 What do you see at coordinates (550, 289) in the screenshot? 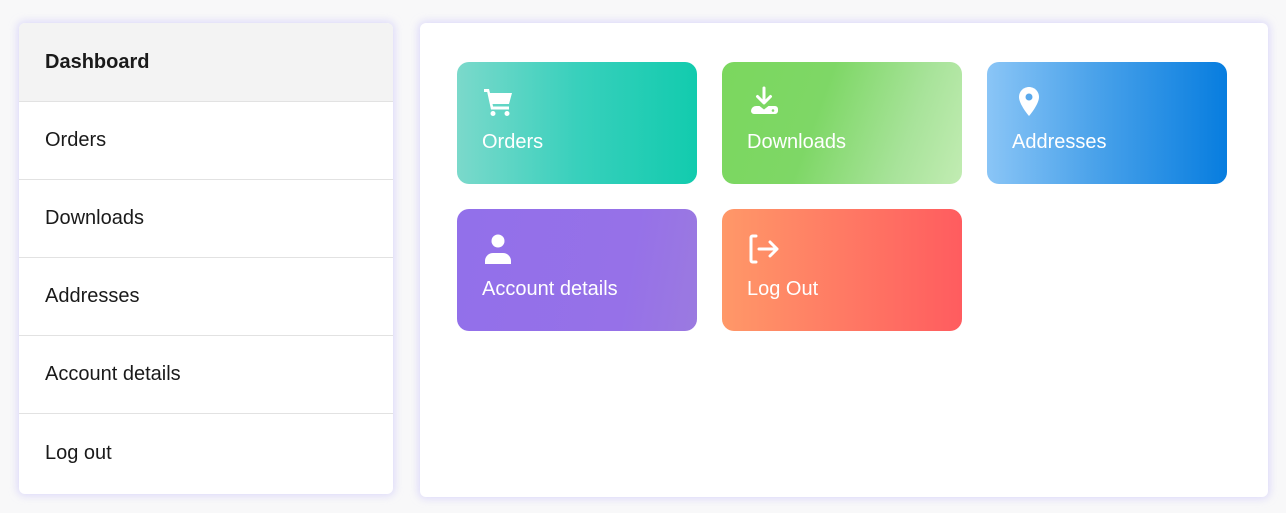
I see `card-label: Account details` at bounding box center [550, 289].